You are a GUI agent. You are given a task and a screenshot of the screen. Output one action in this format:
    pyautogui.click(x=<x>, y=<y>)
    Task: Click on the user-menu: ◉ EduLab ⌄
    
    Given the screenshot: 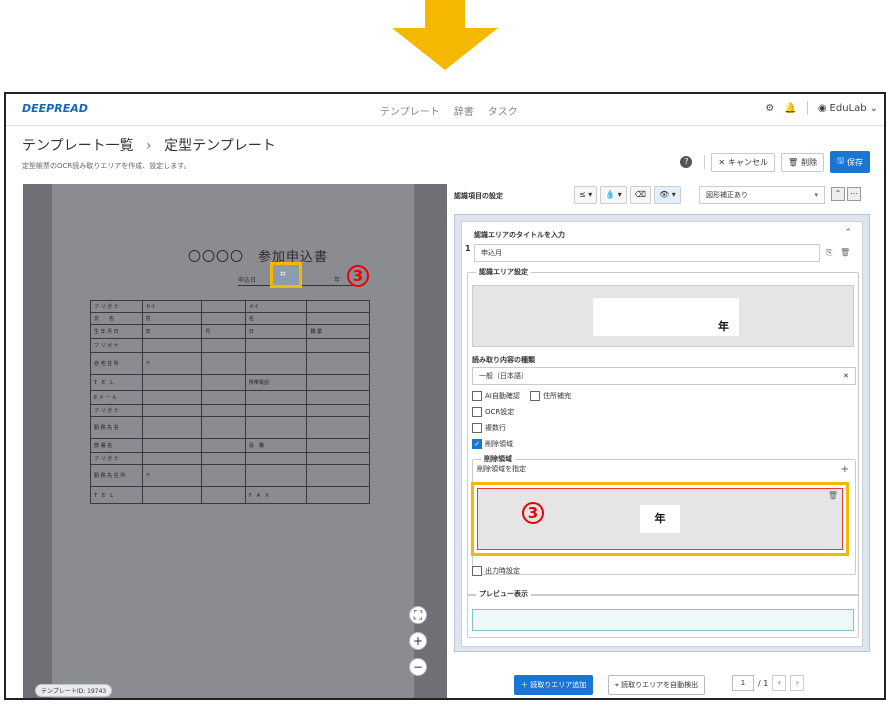 What is the action you would take?
    pyautogui.click(x=848, y=108)
    